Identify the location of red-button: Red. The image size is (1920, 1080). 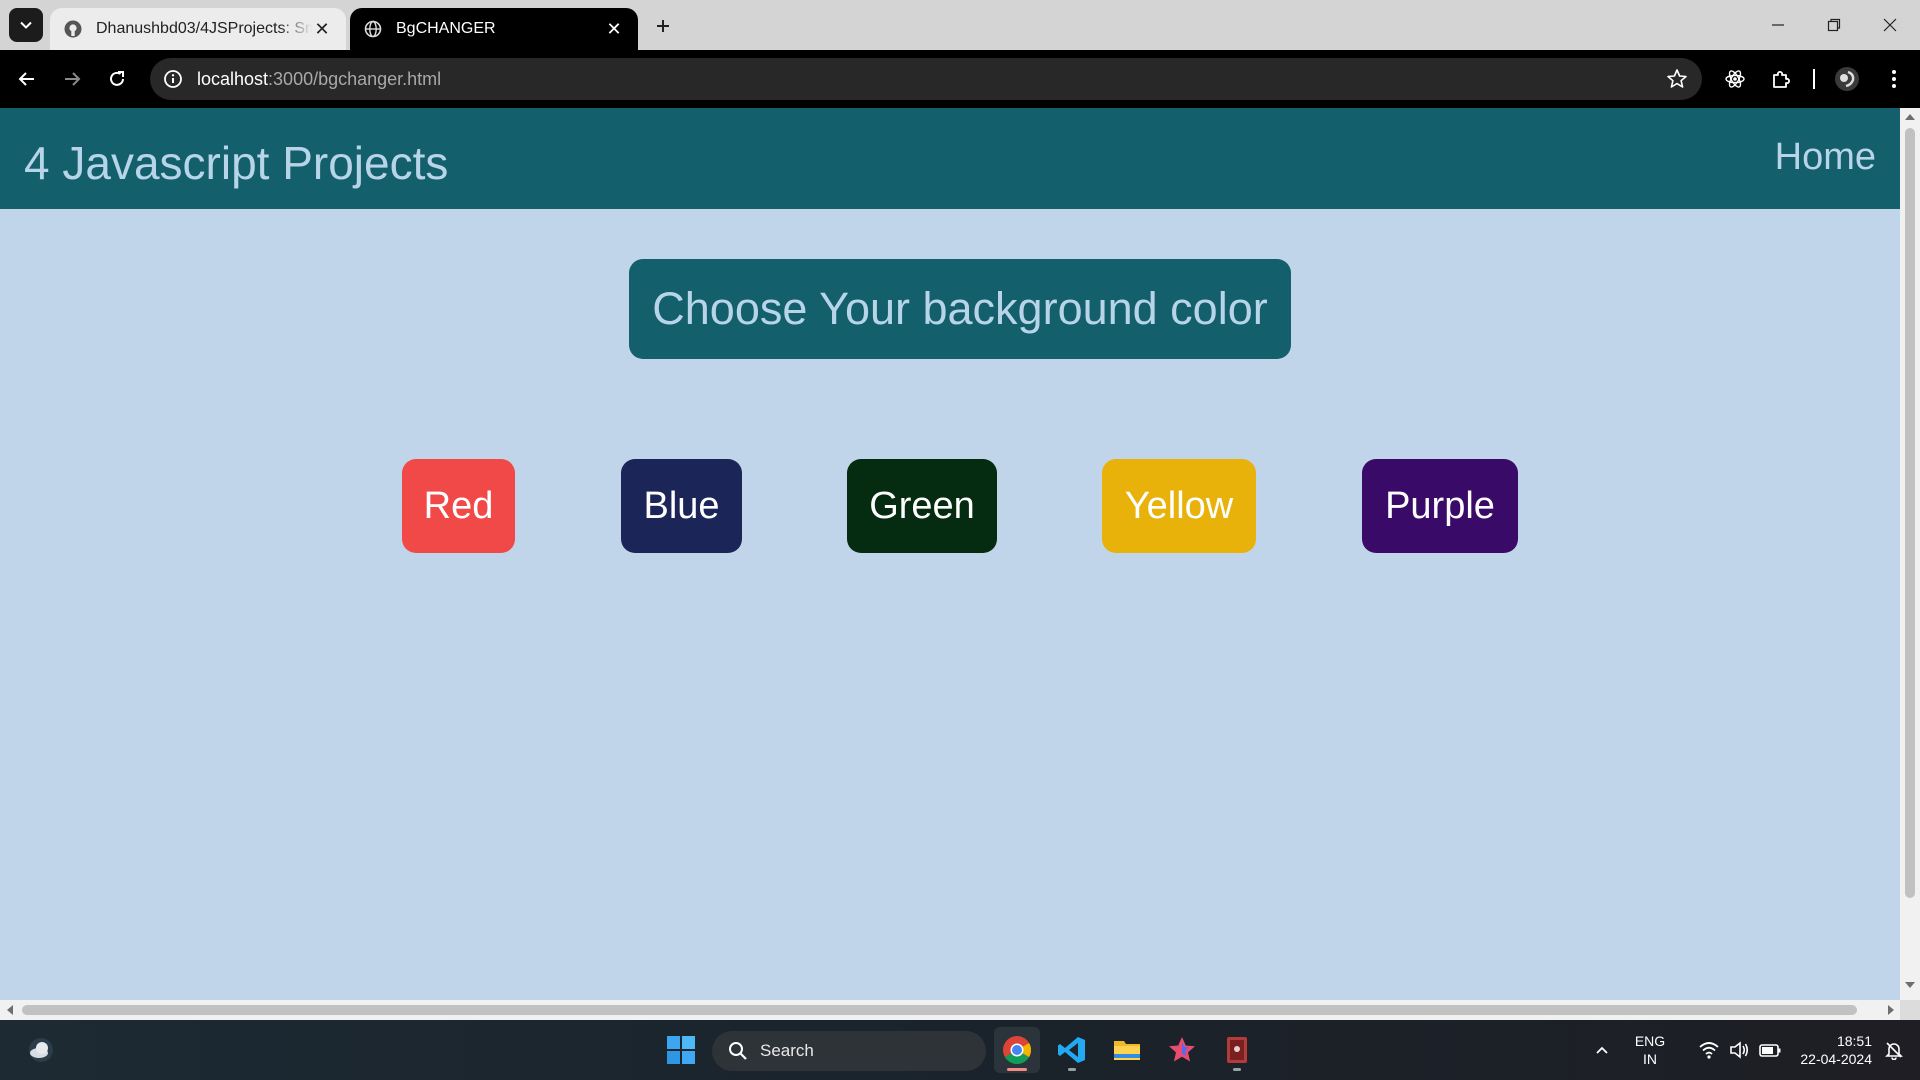
(458, 506).